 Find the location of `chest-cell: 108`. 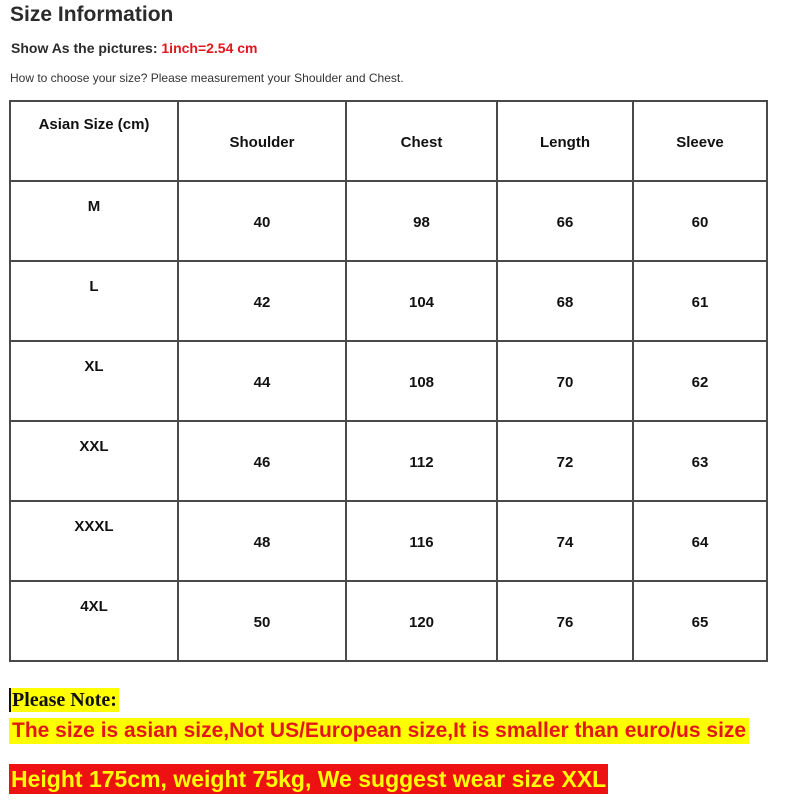

chest-cell: 108 is located at coordinates (421, 381).